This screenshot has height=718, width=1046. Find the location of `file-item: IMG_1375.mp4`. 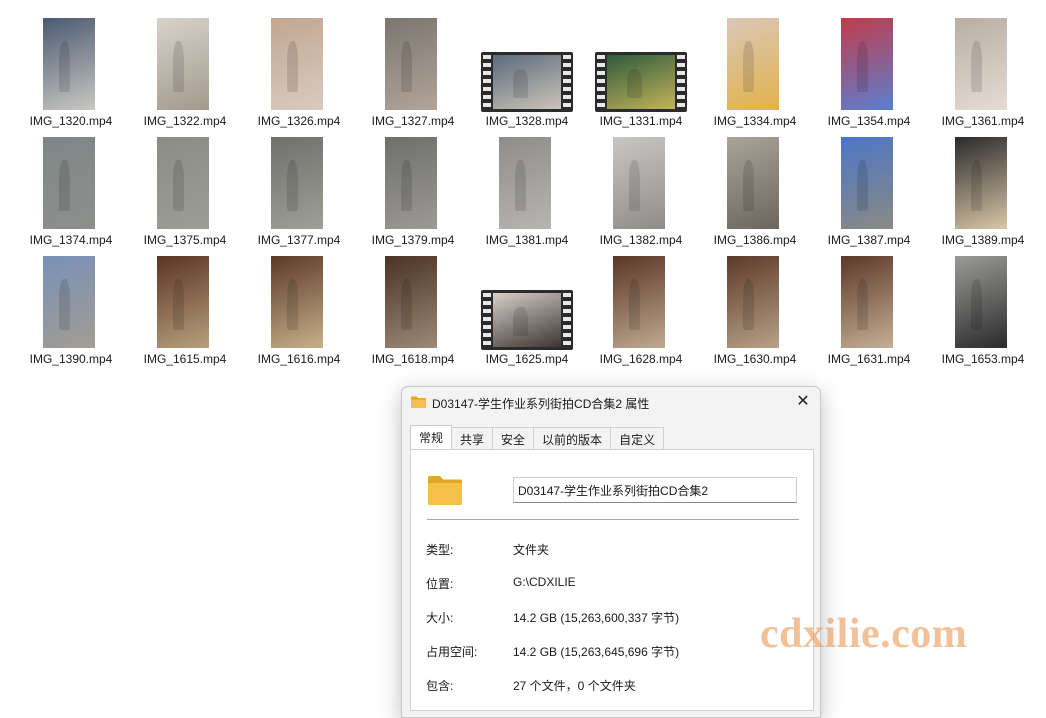

file-item: IMG_1375.mp4 is located at coordinates (185, 196).